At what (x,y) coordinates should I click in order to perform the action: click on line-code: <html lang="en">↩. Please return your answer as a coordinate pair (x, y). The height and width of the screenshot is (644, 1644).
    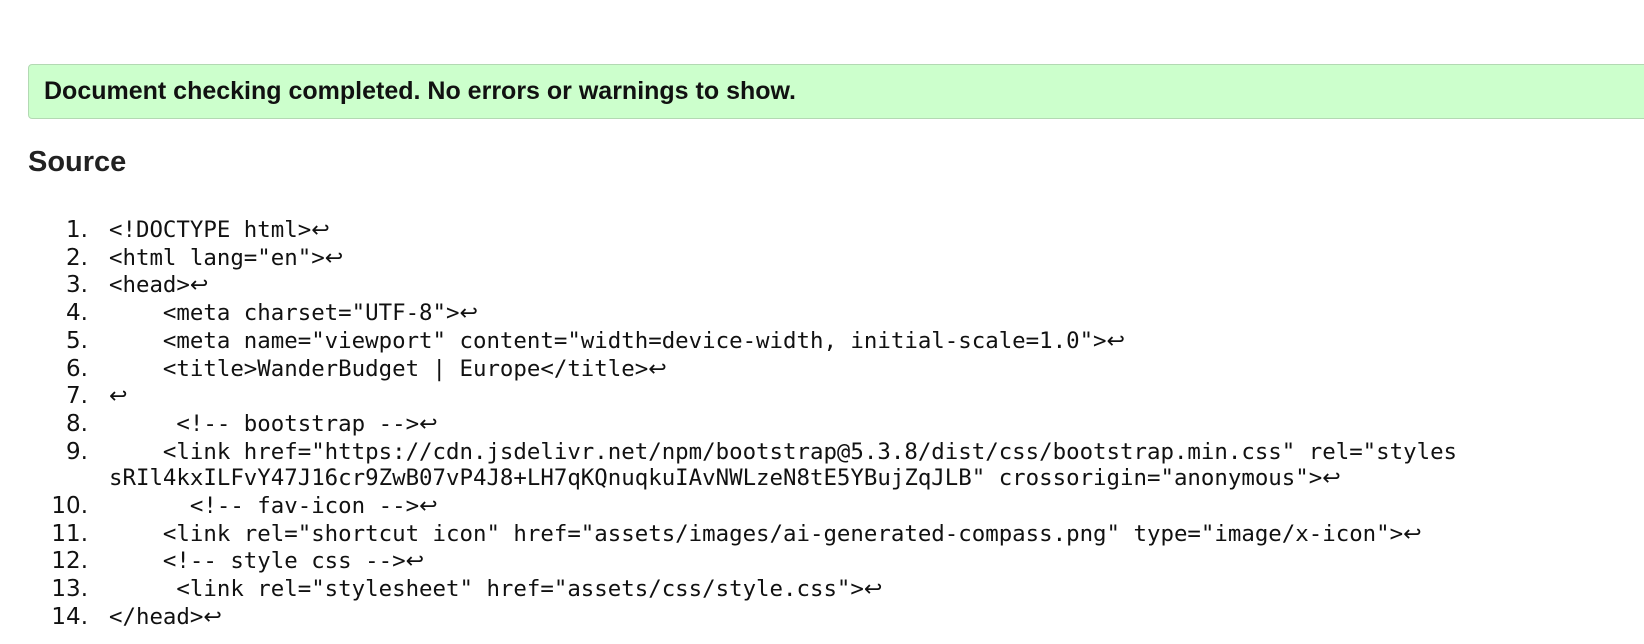
    Looking at the image, I should click on (226, 259).